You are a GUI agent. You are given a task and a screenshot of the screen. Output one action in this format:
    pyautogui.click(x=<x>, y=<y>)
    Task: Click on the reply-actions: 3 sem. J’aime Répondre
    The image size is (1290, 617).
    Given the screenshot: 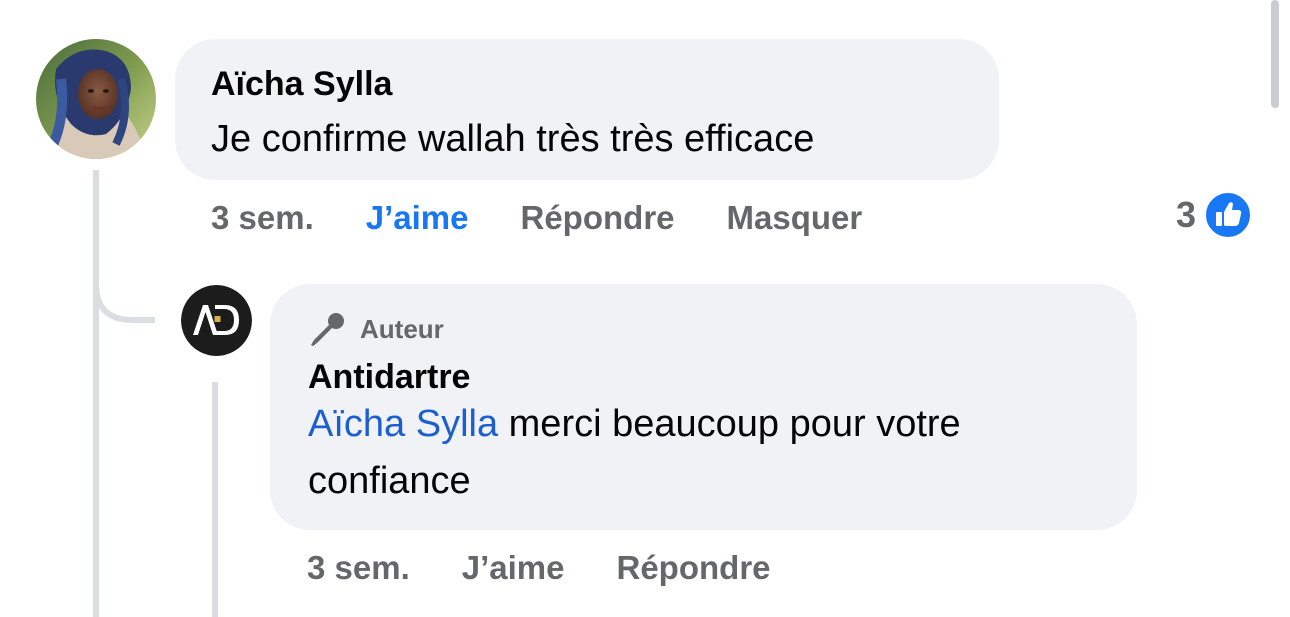 What is the action you would take?
    pyautogui.click(x=565, y=568)
    